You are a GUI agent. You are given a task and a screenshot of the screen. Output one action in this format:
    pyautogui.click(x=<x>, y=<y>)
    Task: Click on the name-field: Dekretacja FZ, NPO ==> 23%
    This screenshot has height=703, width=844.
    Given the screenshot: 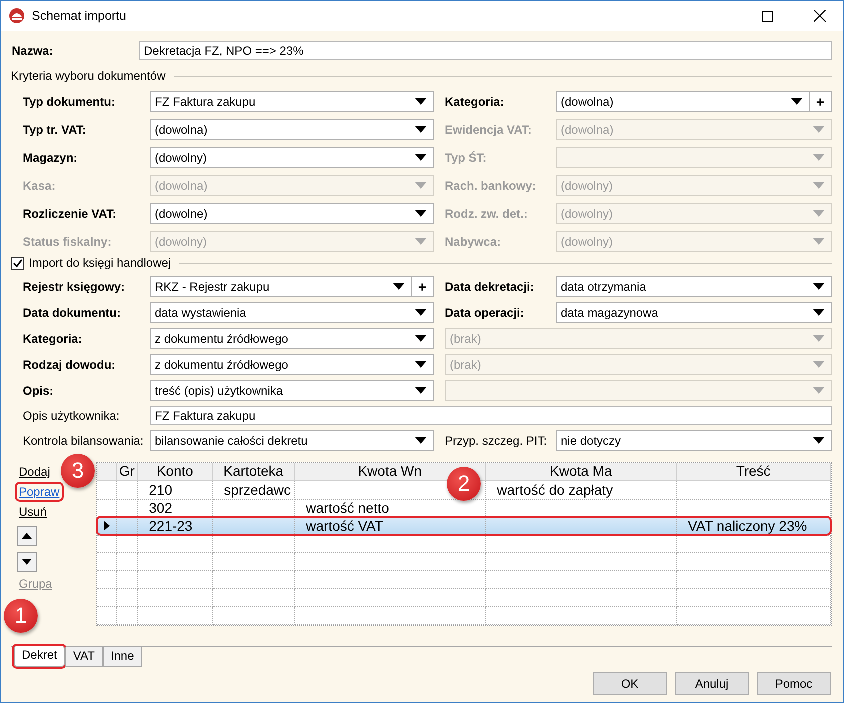 What is the action you would take?
    pyautogui.click(x=485, y=50)
    